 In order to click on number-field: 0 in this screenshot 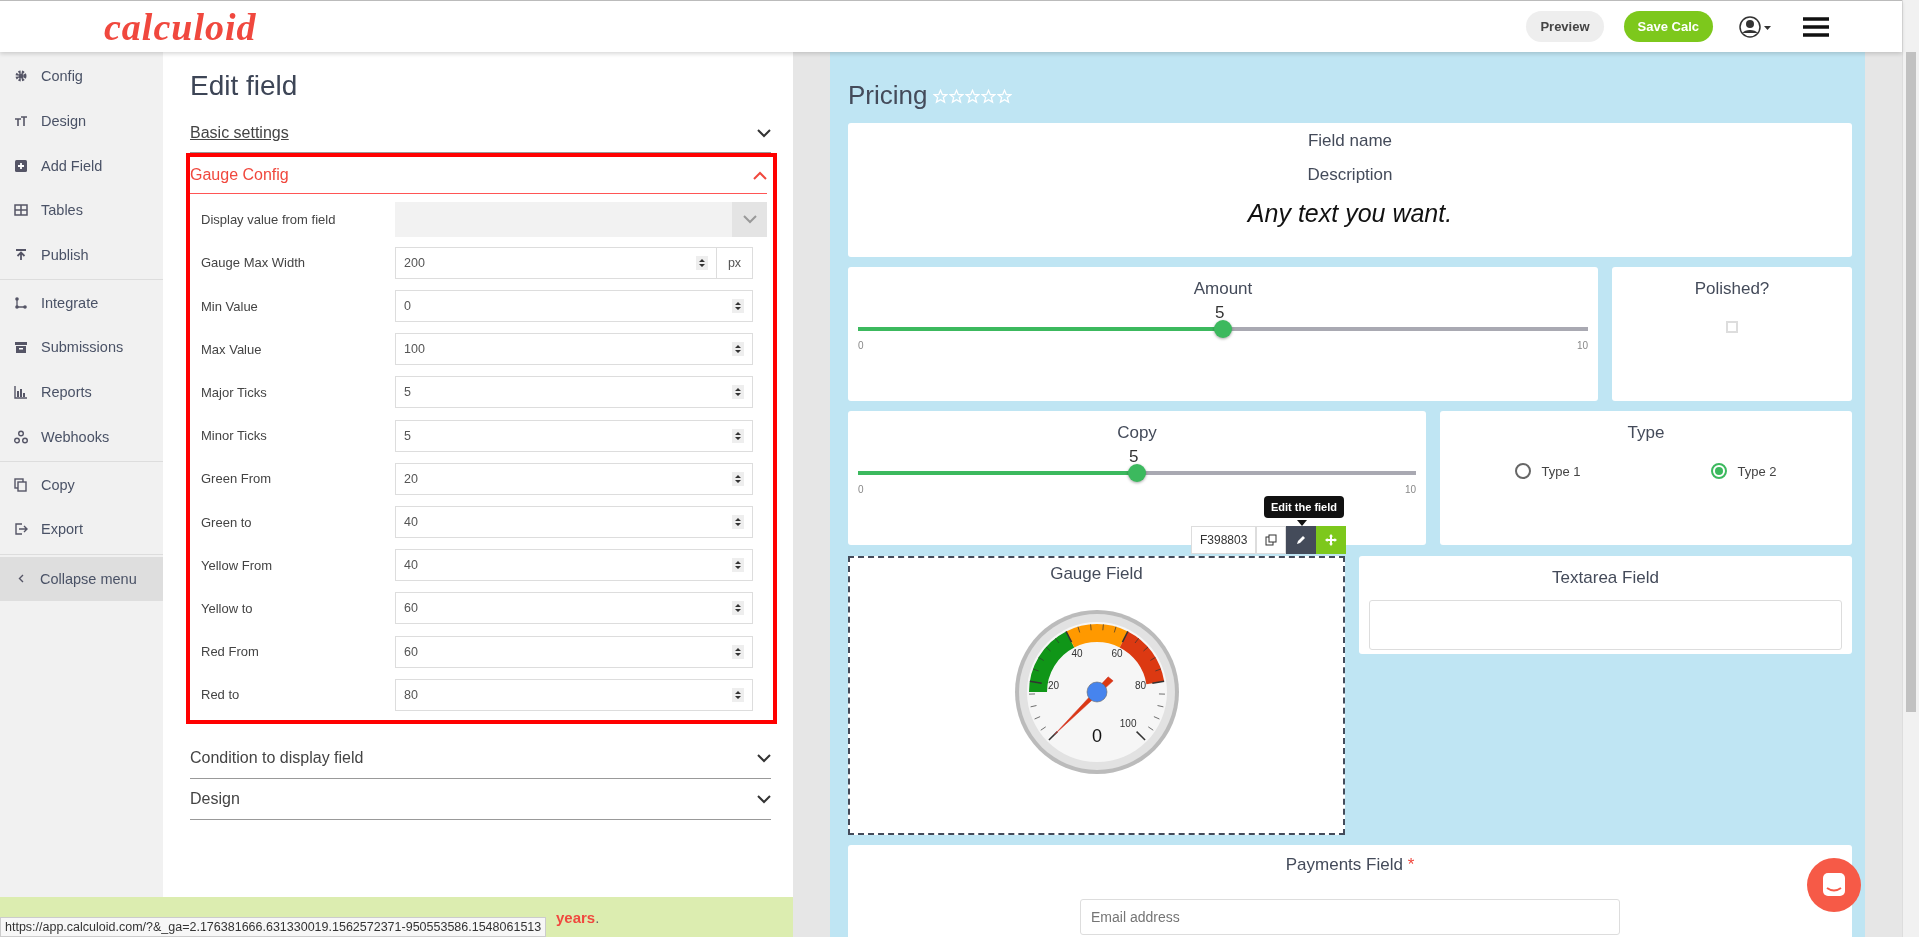, I will do `click(574, 306)`.